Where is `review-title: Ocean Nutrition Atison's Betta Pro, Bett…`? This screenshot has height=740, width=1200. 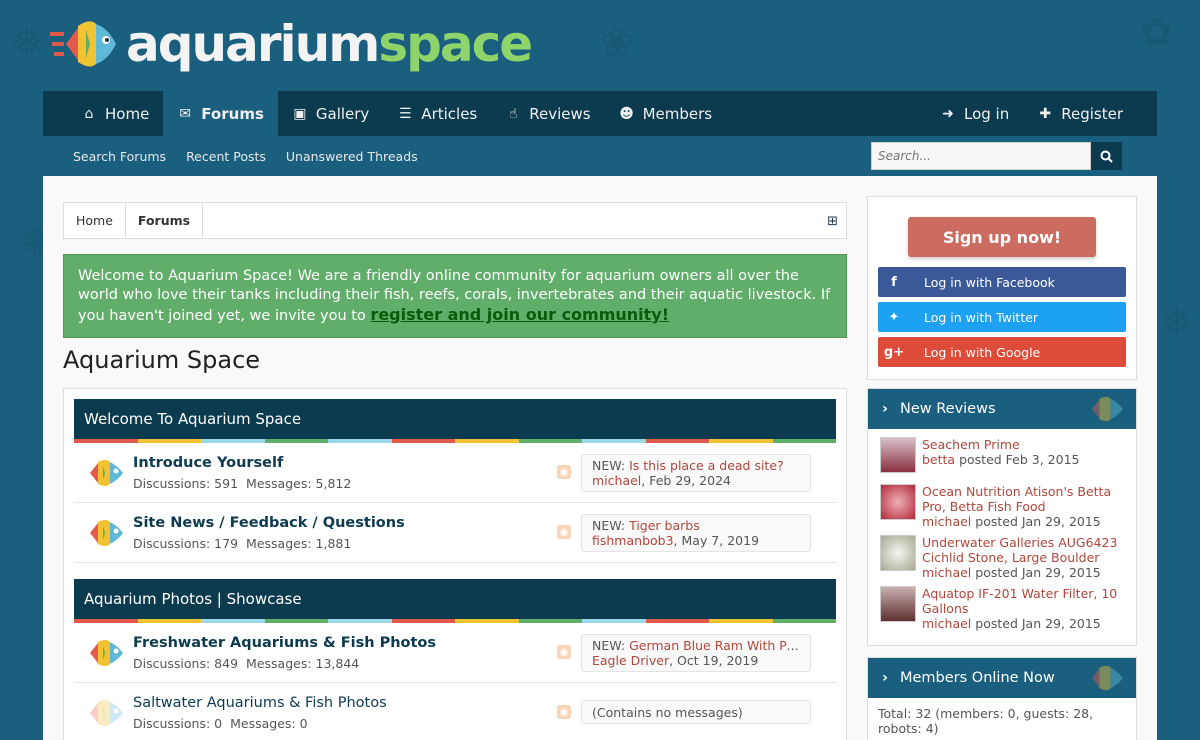
review-title: Ocean Nutrition Atison's Betta Pro, Bett… is located at coordinates (1026, 499).